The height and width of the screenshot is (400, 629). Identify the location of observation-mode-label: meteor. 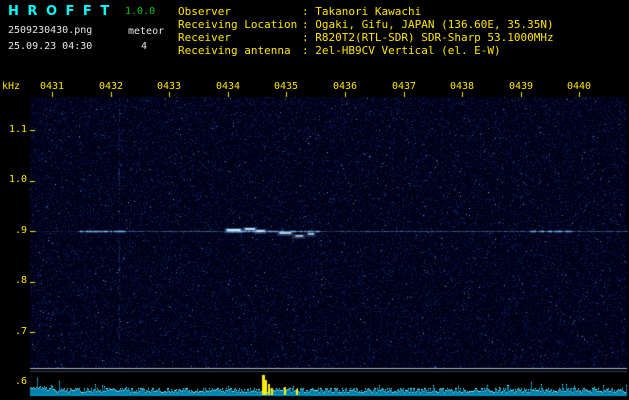
(146, 31).